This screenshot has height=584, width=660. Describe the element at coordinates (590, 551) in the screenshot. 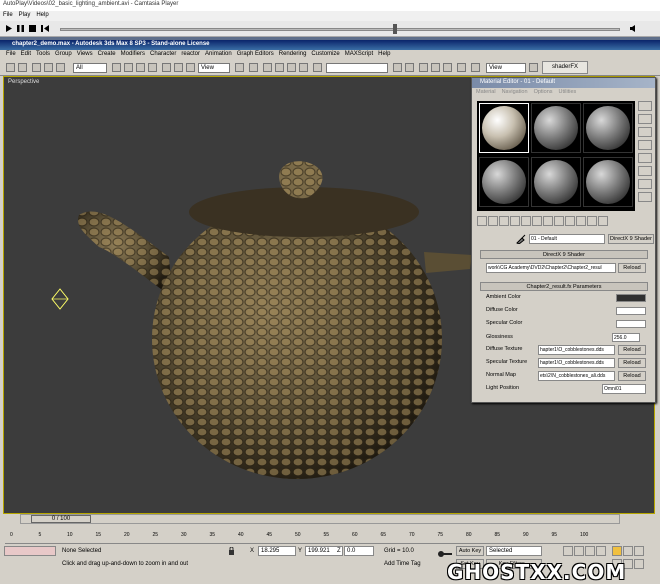

I see `play-animation-icon` at that location.